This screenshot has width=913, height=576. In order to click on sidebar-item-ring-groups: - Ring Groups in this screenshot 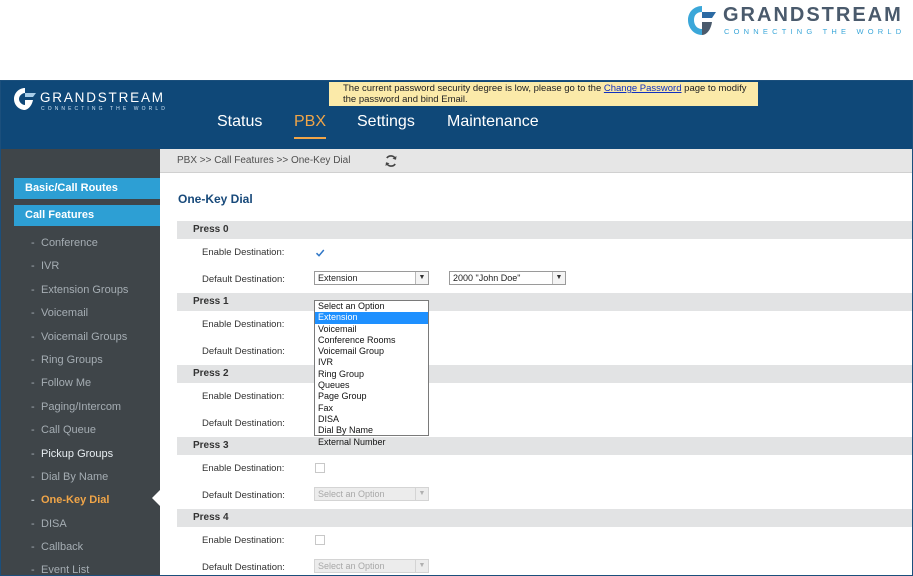, I will do `click(95, 360)`.